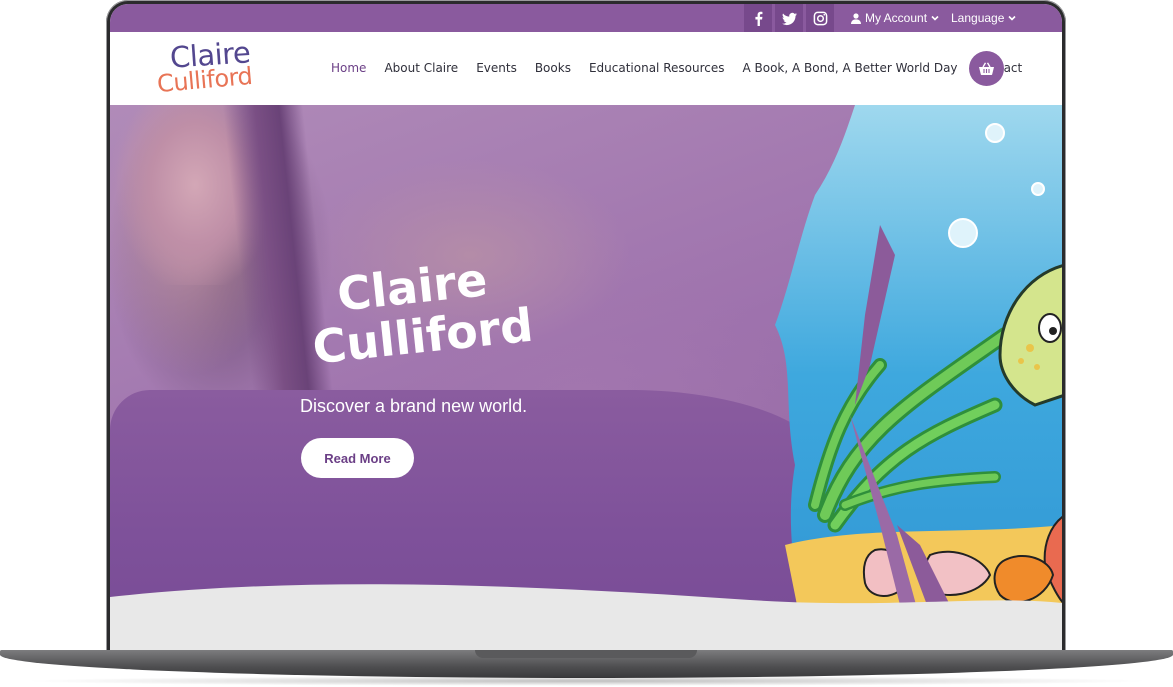 Image resolution: width=1173 pixels, height=687 pixels. Describe the element at coordinates (496, 68) in the screenshot. I see `nav-item-events: Events` at that location.